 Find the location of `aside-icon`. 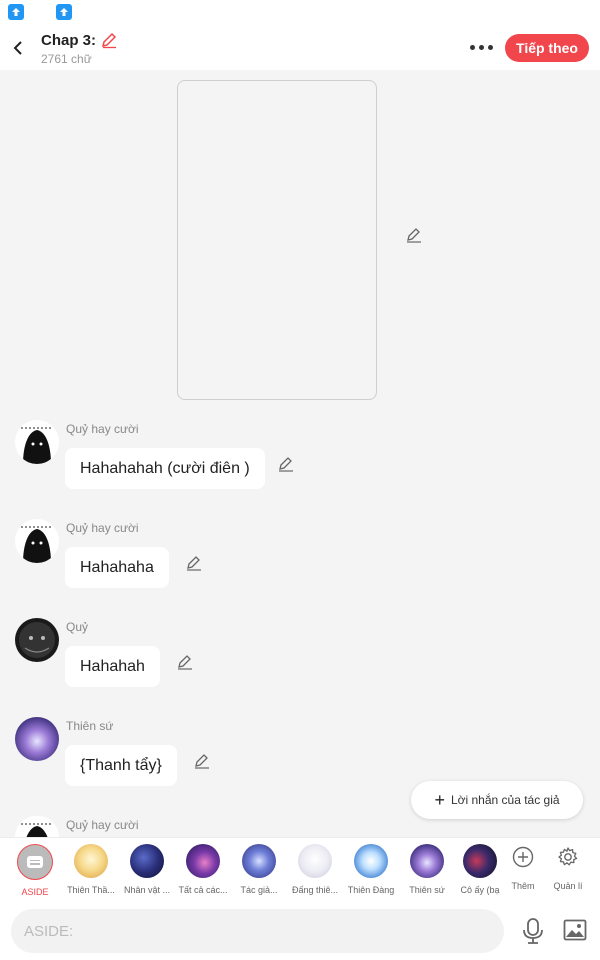

aside-icon is located at coordinates (35, 862).